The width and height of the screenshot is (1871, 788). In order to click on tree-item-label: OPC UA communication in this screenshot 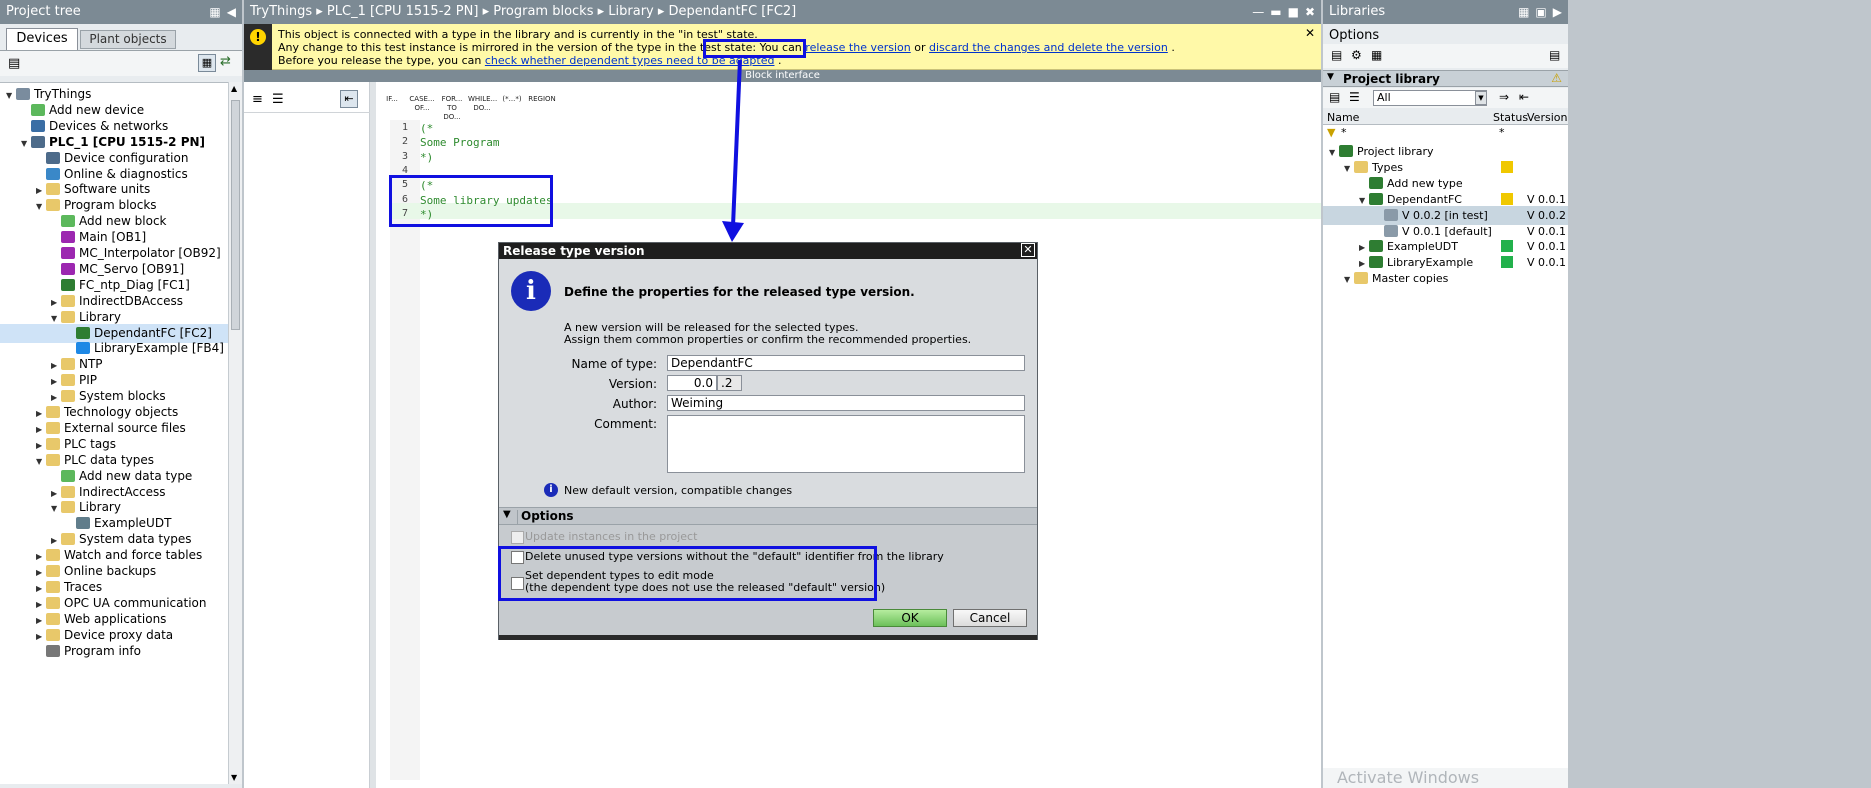, I will do `click(135, 602)`.